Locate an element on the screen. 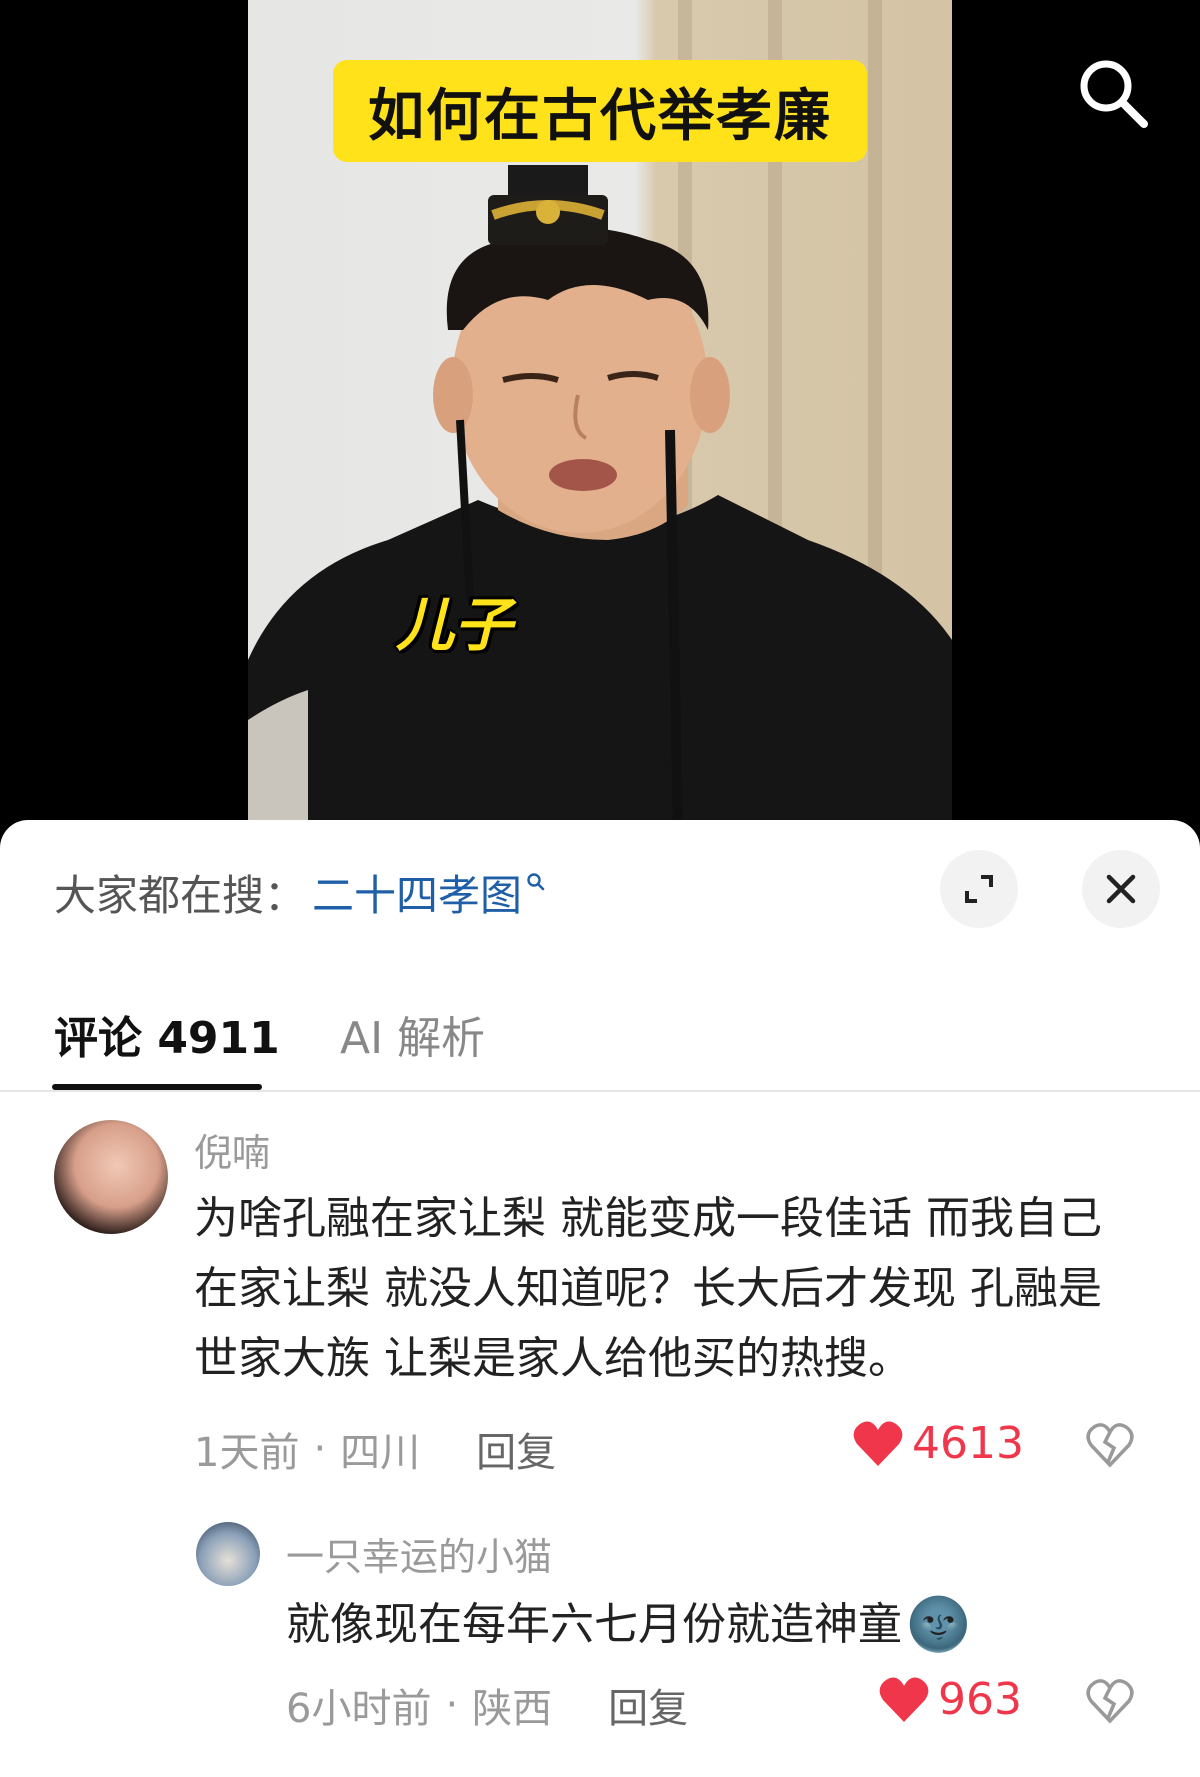 This screenshot has height=1777, width=1200. active-tab-indicator is located at coordinates (157, 1087).